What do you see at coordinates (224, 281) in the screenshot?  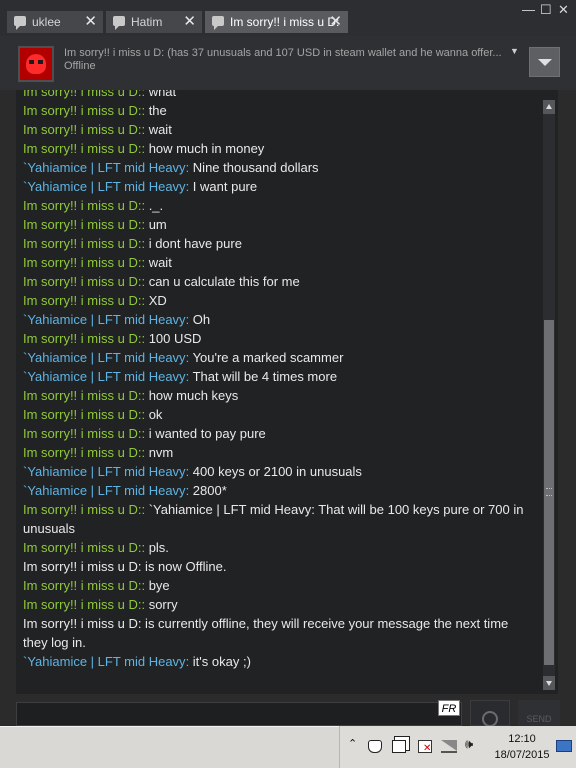 I see `message-text: can u calculate this for me` at bounding box center [224, 281].